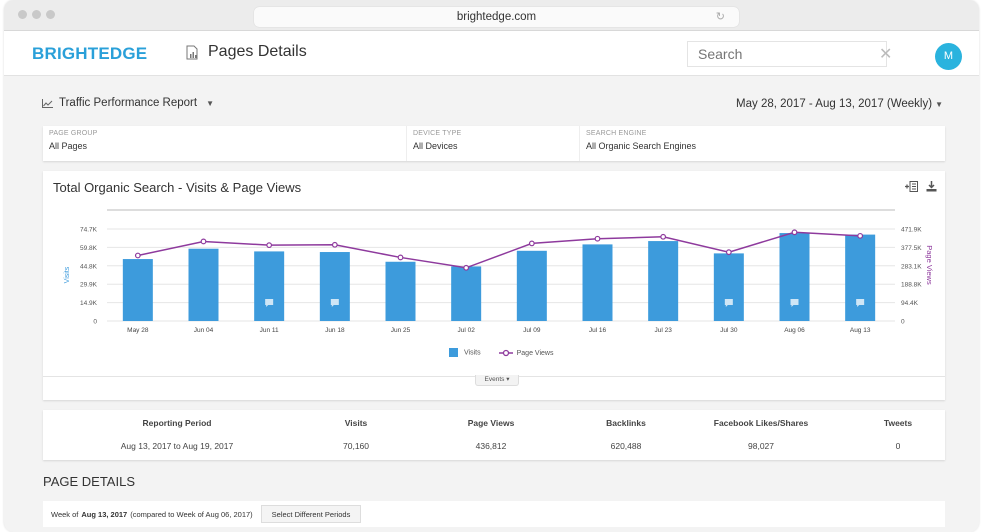 The height and width of the screenshot is (532, 987). I want to click on close-window-button, so click(22, 14).